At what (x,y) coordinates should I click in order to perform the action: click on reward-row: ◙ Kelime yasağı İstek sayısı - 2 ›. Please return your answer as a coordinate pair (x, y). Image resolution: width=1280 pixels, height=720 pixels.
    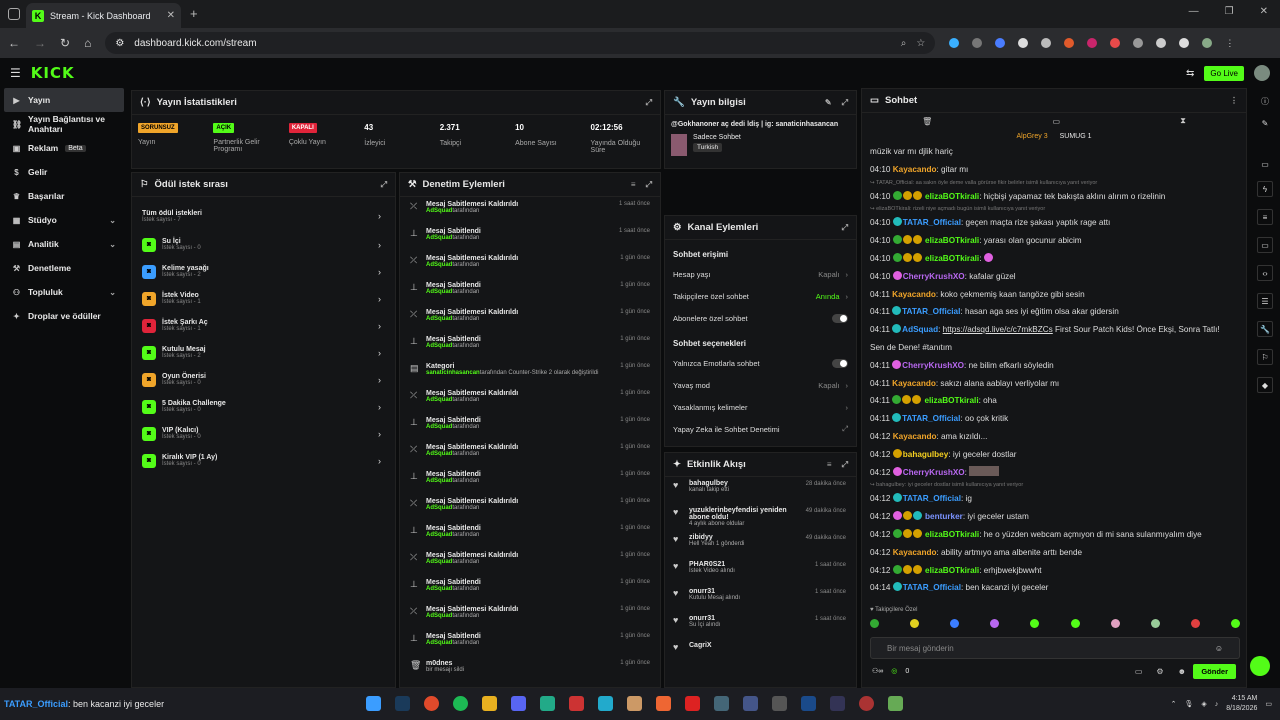
    Looking at the image, I should click on (263, 271).